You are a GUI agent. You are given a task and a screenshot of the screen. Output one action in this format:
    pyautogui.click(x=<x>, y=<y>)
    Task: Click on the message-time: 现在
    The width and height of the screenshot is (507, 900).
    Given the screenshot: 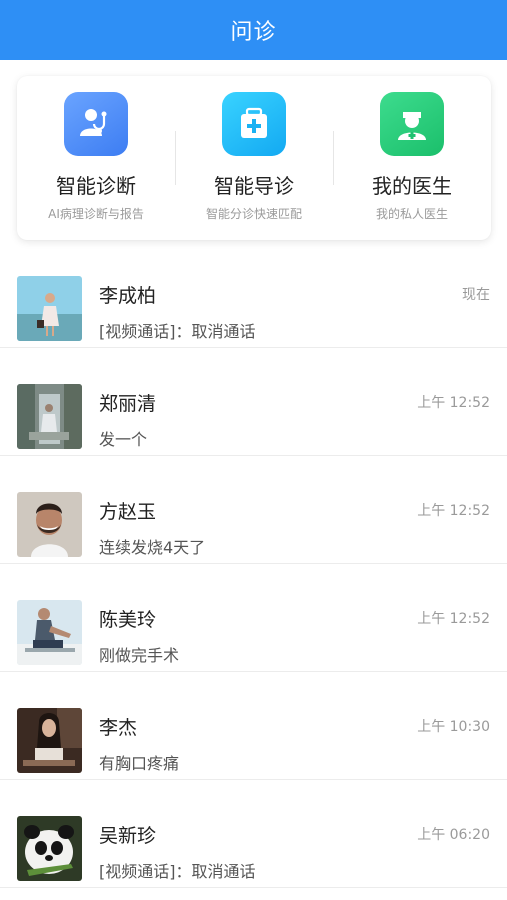 What is the action you would take?
    pyautogui.click(x=476, y=295)
    